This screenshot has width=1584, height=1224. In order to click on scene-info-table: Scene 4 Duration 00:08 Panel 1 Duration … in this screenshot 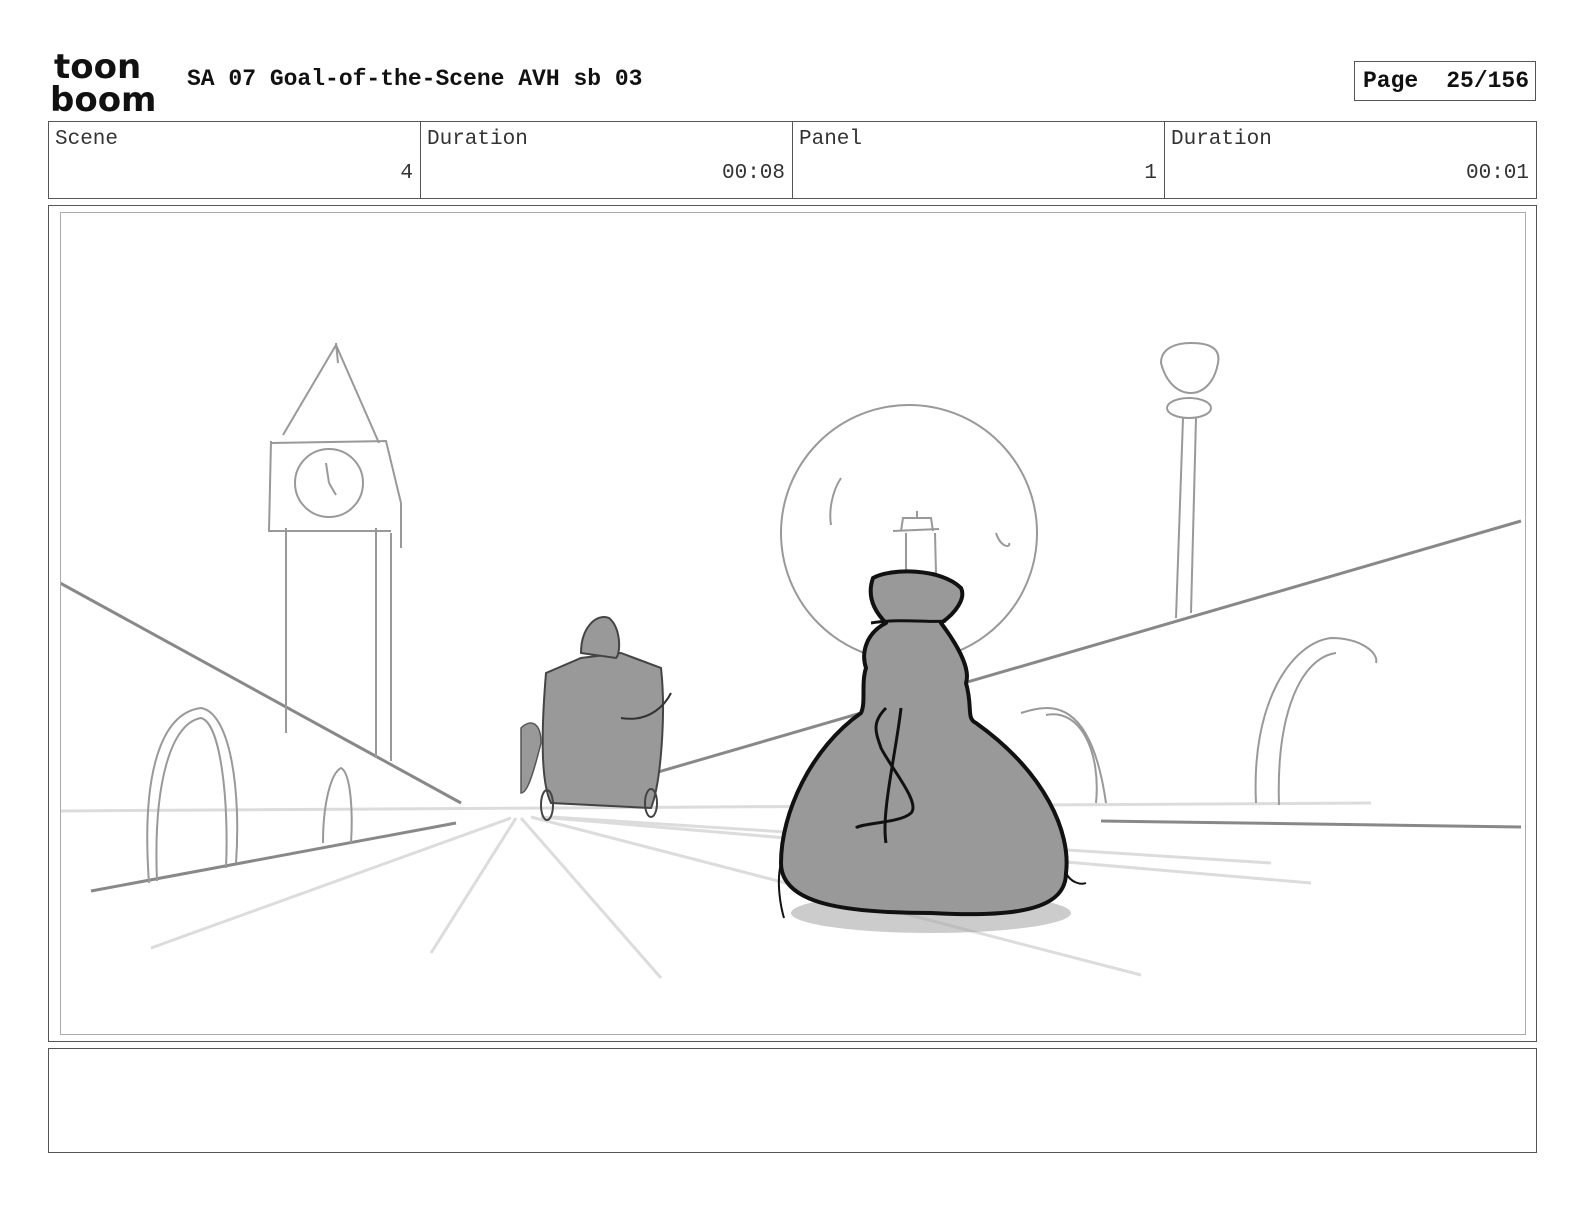, I will do `click(792, 160)`.